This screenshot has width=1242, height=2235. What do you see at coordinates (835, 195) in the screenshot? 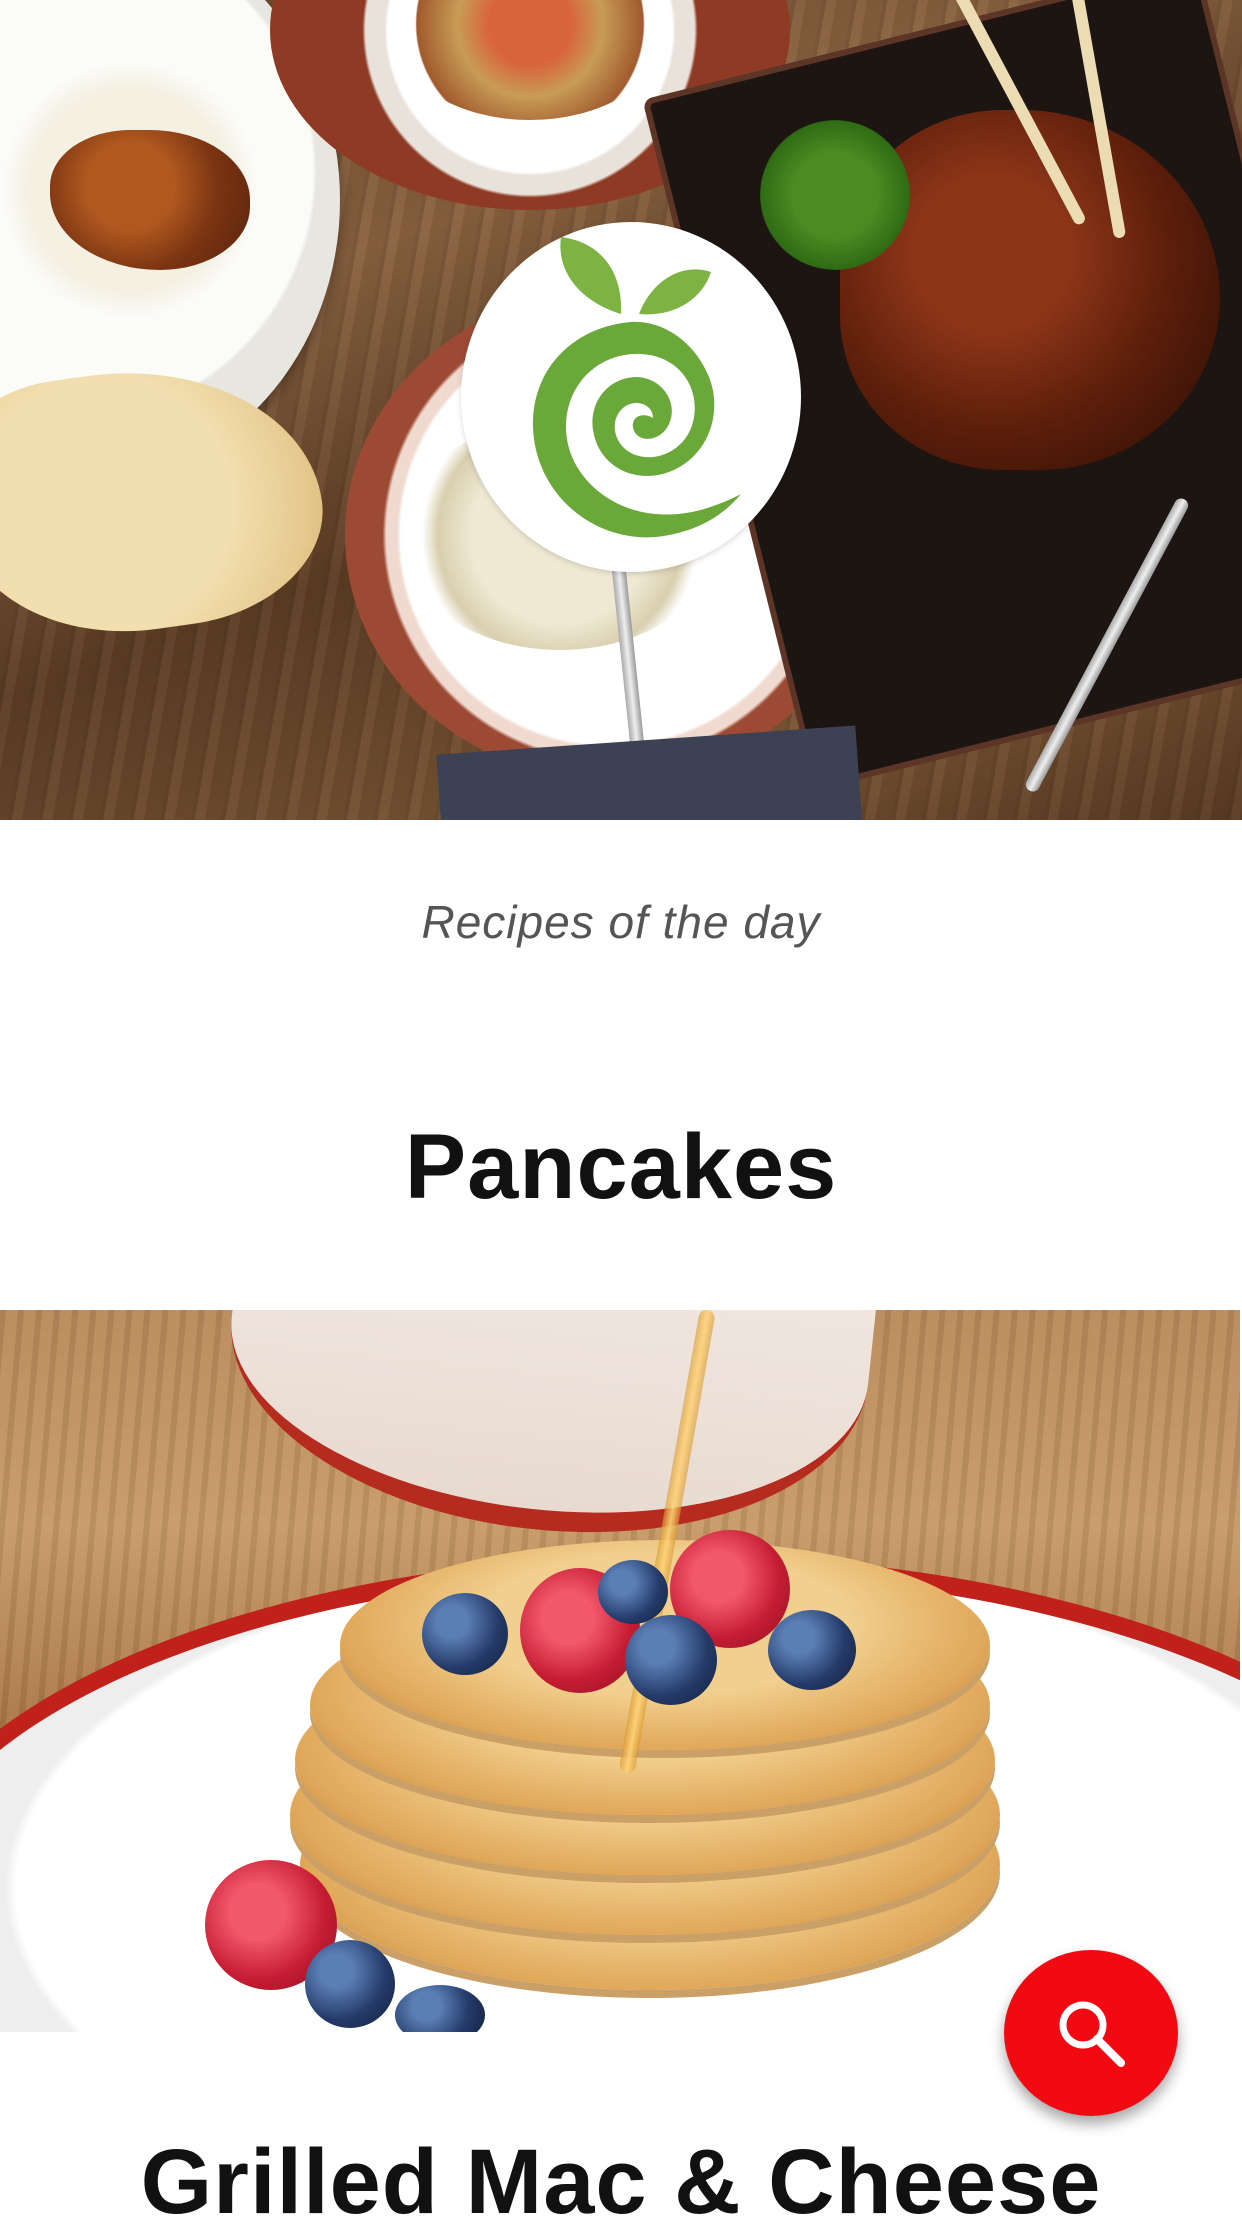
I see `parsley-garnish` at bounding box center [835, 195].